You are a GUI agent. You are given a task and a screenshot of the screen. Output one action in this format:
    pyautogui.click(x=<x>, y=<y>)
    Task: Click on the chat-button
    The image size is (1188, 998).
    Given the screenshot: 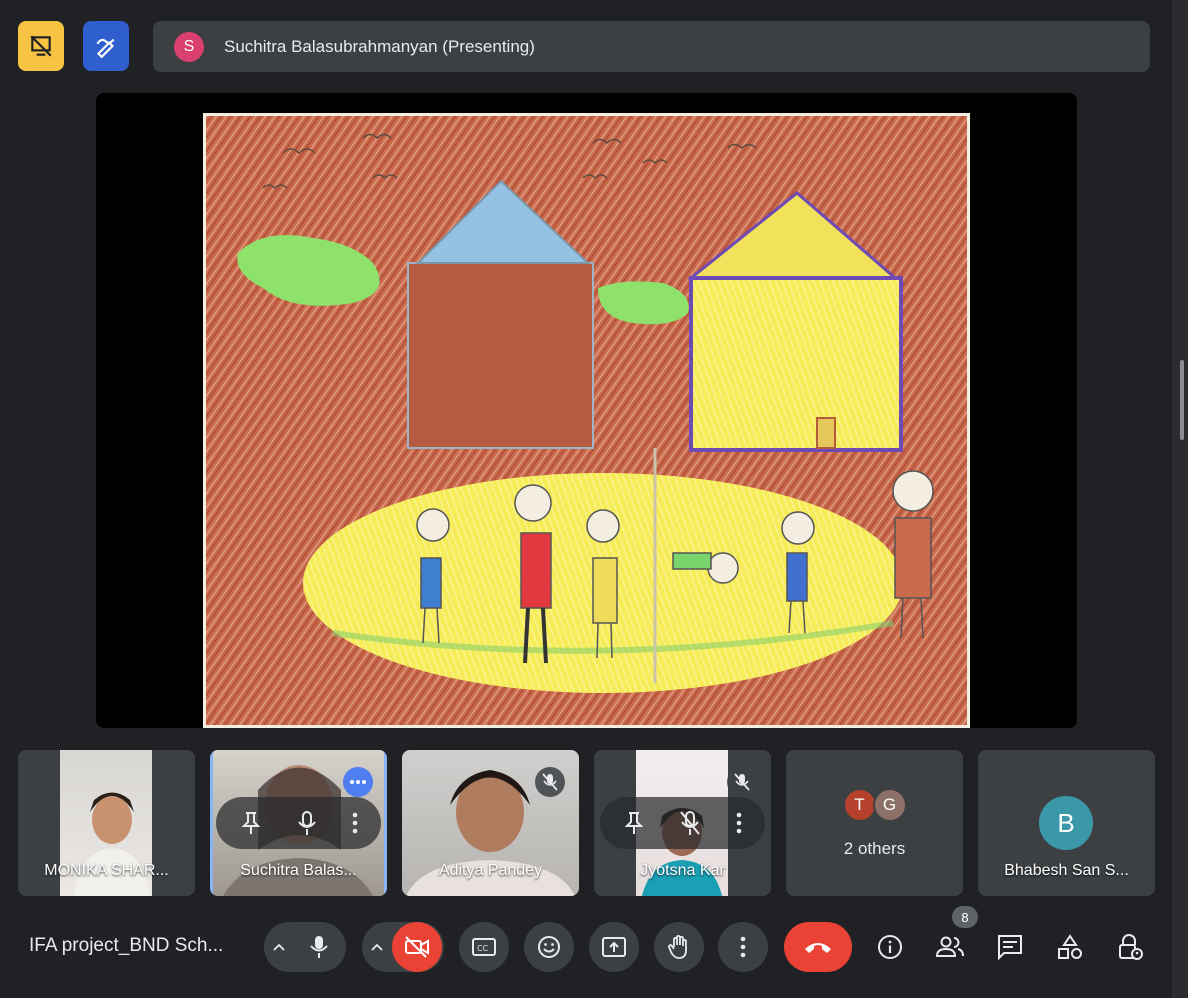 What is the action you would take?
    pyautogui.click(x=1010, y=947)
    